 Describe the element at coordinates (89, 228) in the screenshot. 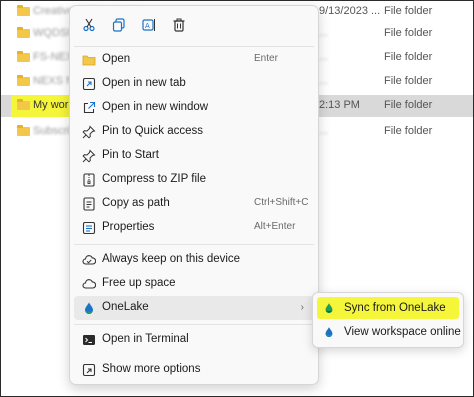

I see `properties-icon` at that location.